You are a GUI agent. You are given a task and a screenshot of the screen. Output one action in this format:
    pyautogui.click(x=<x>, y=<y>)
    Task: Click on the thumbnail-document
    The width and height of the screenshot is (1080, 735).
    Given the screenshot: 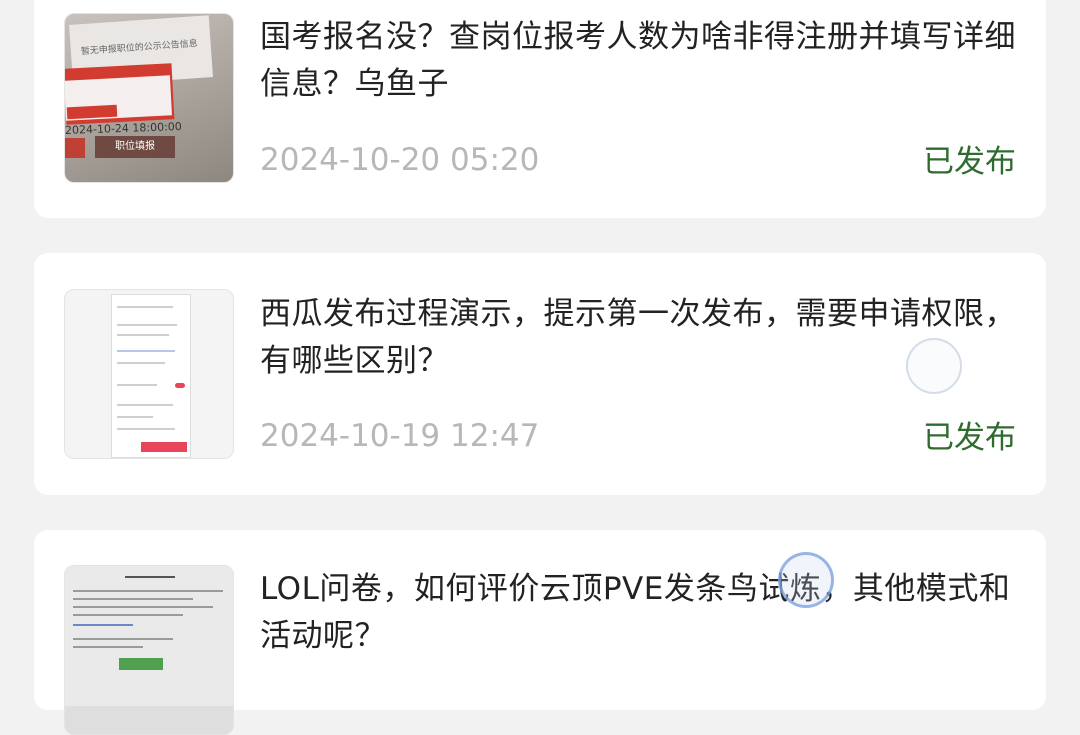 What is the action you would take?
    pyautogui.click(x=149, y=636)
    